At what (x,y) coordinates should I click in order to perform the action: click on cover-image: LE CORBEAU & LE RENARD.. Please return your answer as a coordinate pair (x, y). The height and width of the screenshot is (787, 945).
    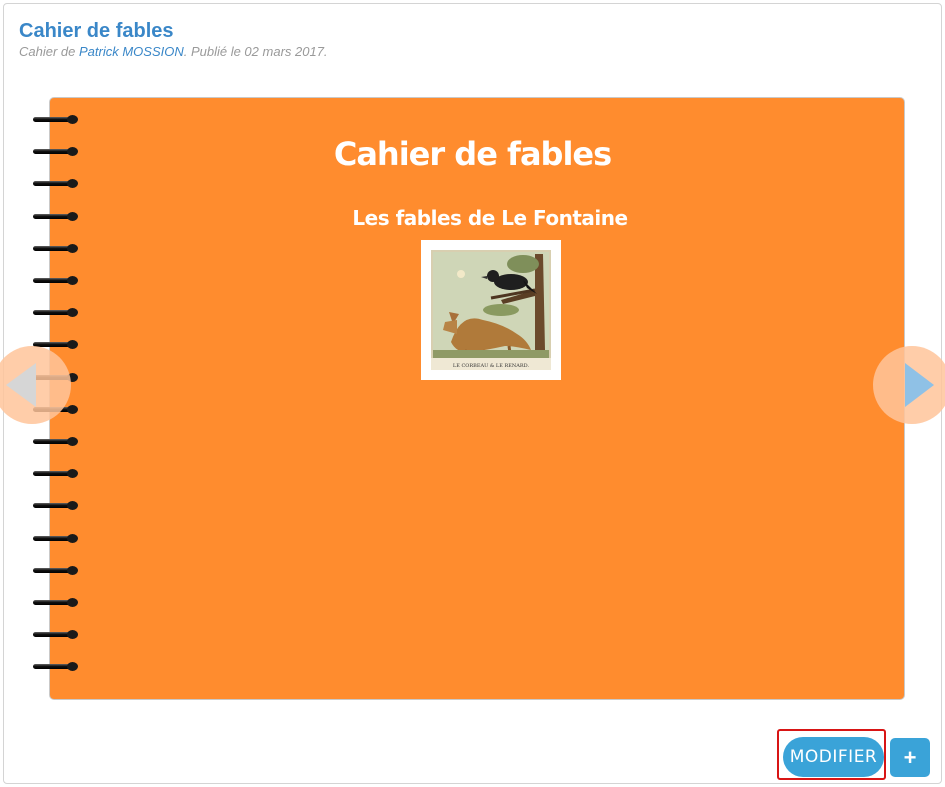
    Looking at the image, I should click on (491, 310).